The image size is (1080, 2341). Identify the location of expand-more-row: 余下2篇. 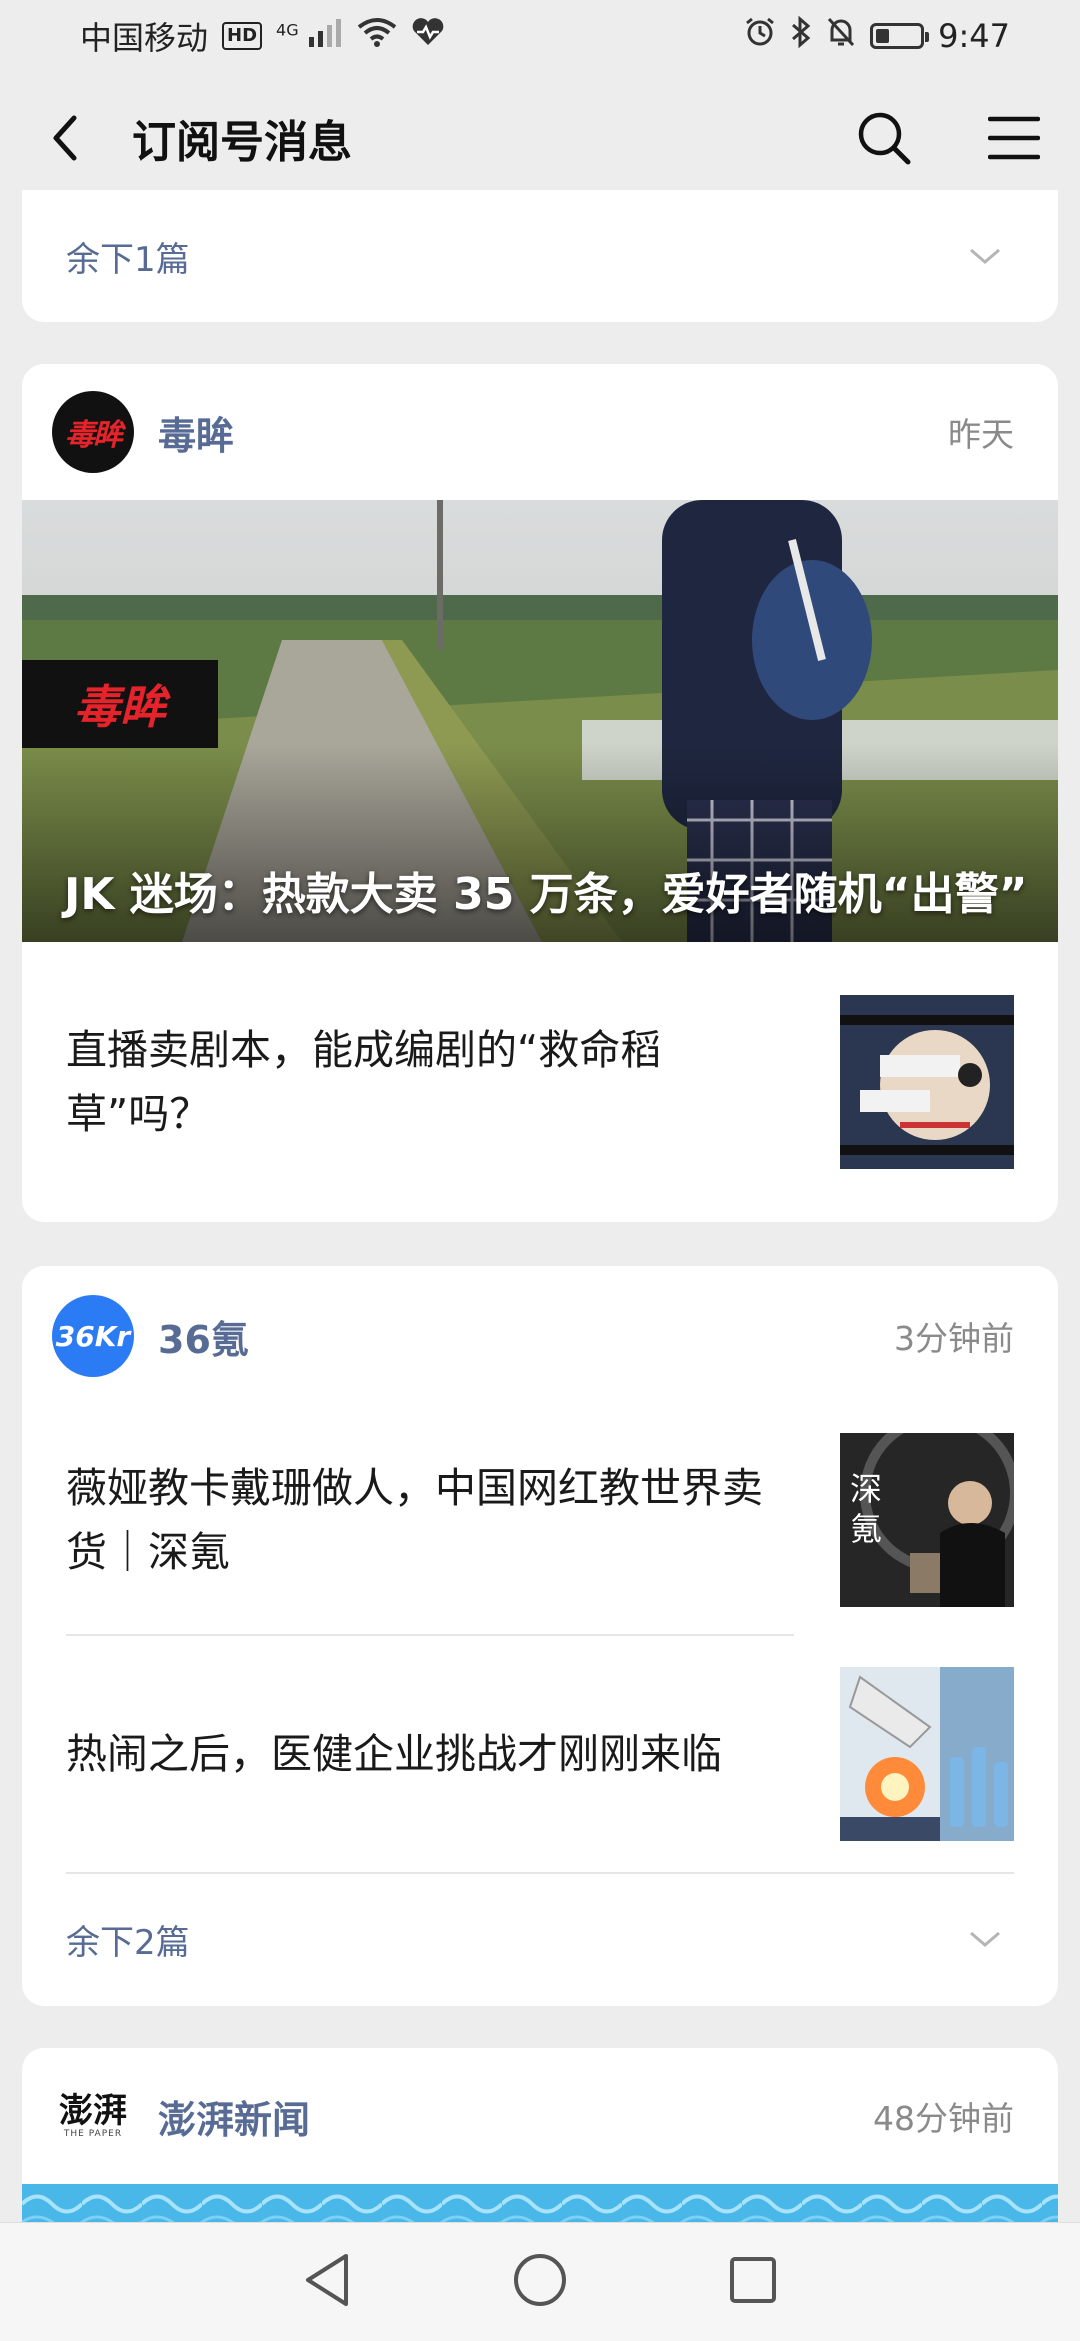
(540, 1939).